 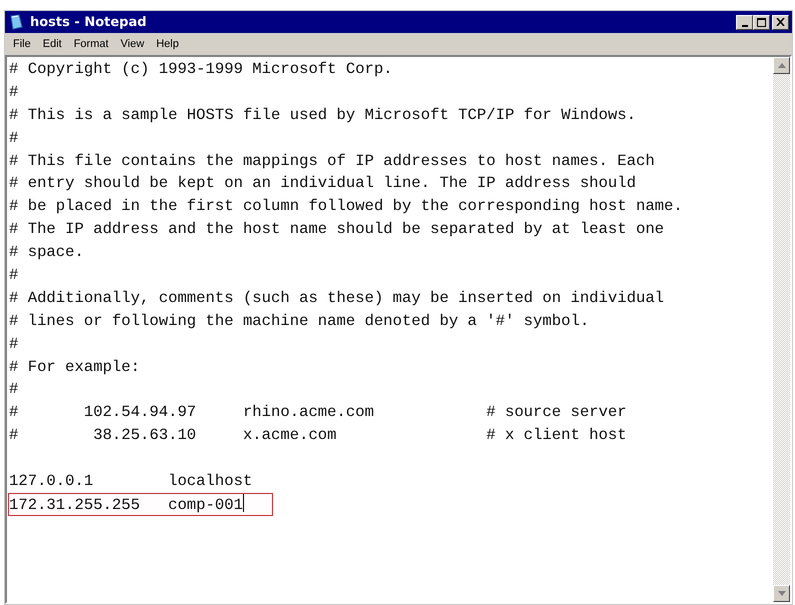 I want to click on text-line: # For example:, so click(x=75, y=367).